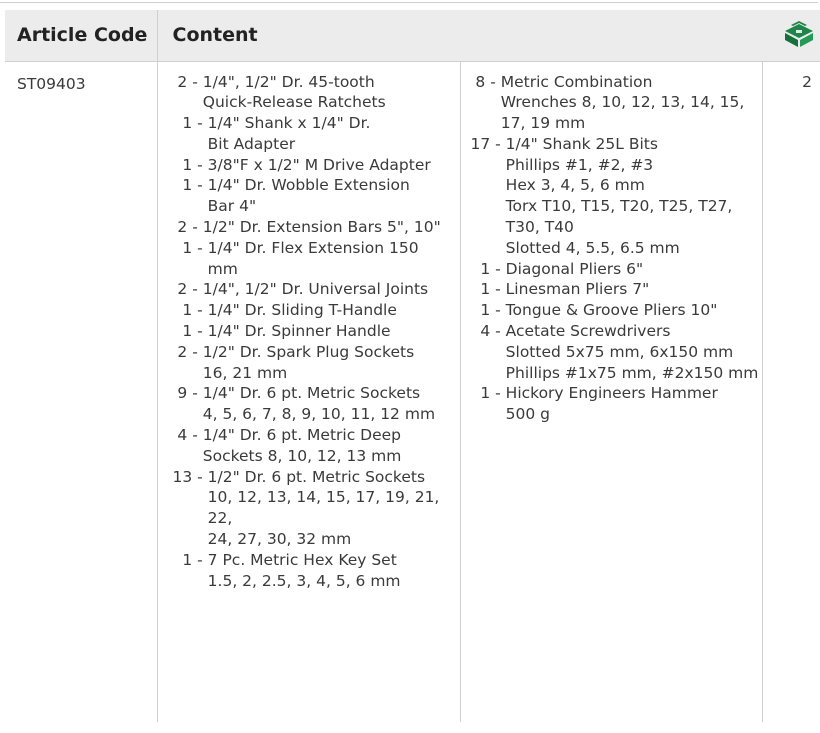 The height and width of the screenshot is (733, 820). I want to click on list-item: 2 - 1/2" Dr. Extension Bars 5", 10", so click(316, 227).